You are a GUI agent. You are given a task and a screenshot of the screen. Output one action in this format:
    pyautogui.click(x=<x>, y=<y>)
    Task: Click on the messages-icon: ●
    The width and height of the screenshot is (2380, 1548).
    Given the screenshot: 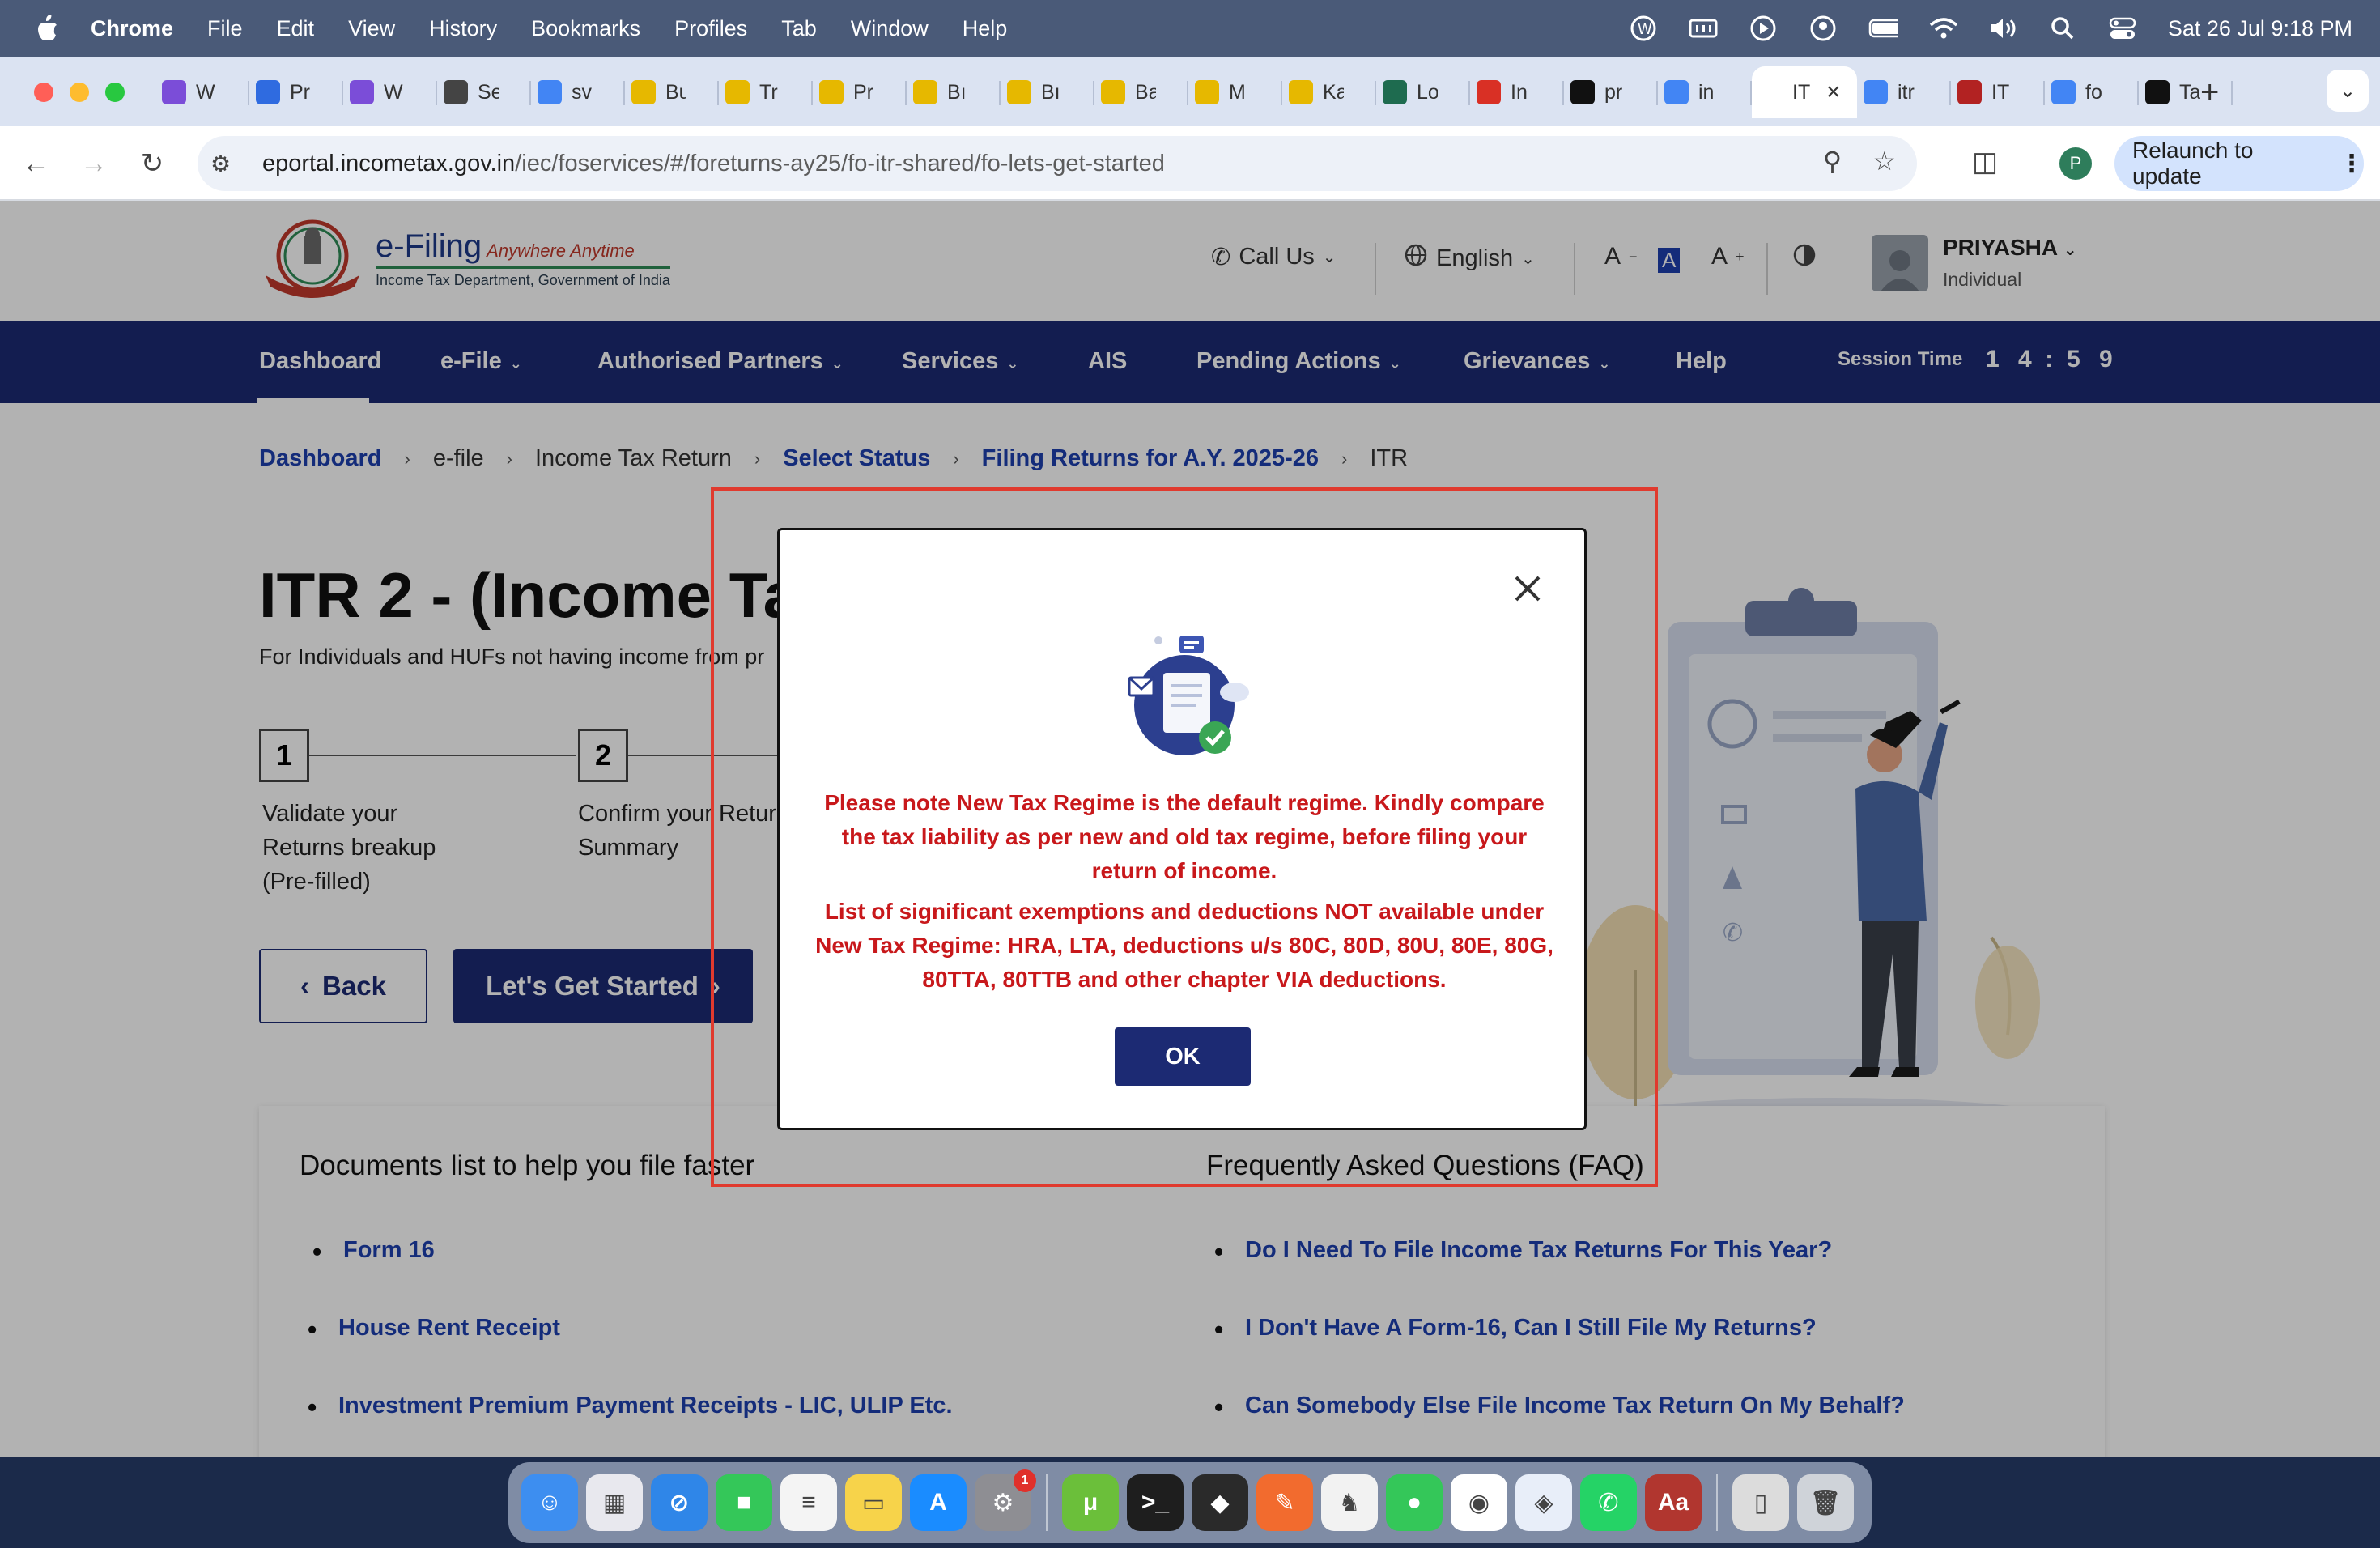 What is the action you would take?
    pyautogui.click(x=1415, y=1502)
    